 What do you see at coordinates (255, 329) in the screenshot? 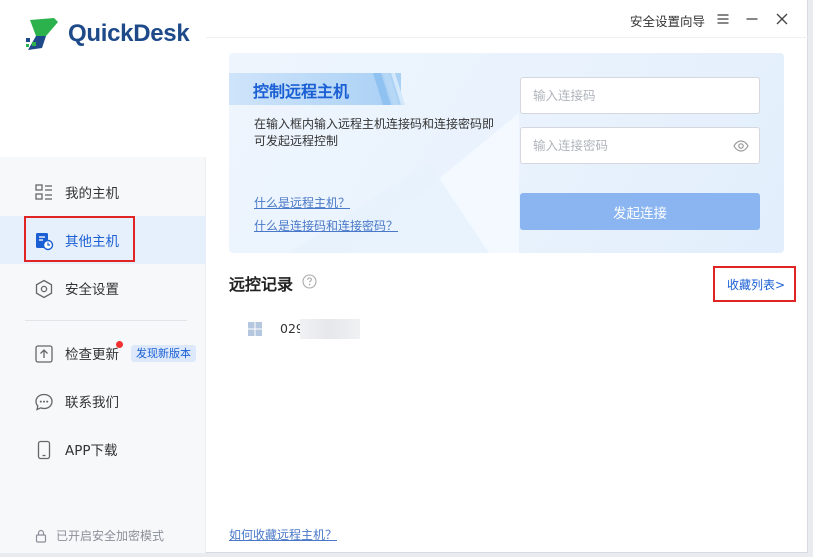
I see `windows-icon` at bounding box center [255, 329].